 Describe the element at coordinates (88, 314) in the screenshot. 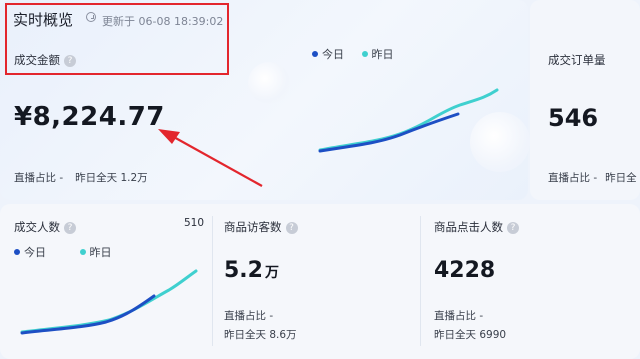

I see `buyers-today-line` at that location.